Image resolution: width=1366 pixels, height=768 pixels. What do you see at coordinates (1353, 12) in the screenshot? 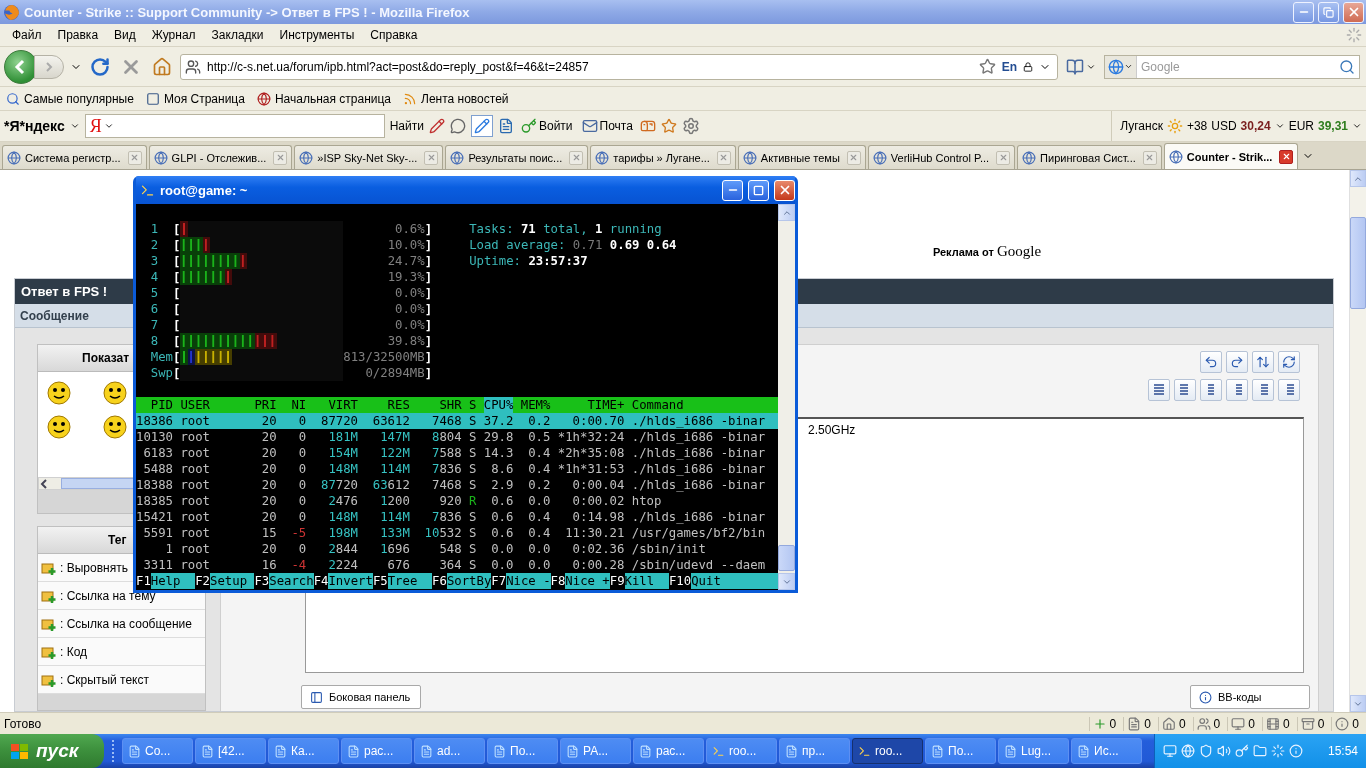
I see `close-button` at bounding box center [1353, 12].